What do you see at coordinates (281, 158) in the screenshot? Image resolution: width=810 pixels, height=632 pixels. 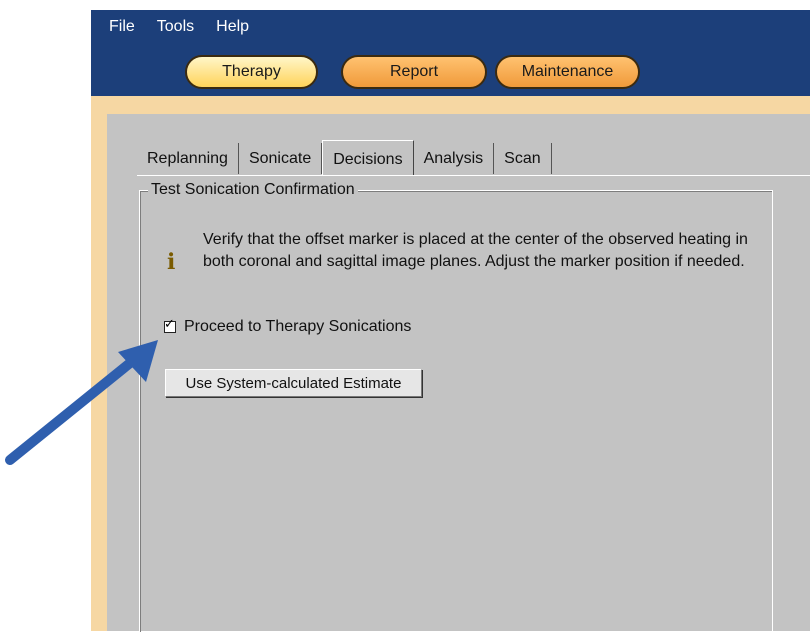 I see `tab-sonicate: Sonicate` at bounding box center [281, 158].